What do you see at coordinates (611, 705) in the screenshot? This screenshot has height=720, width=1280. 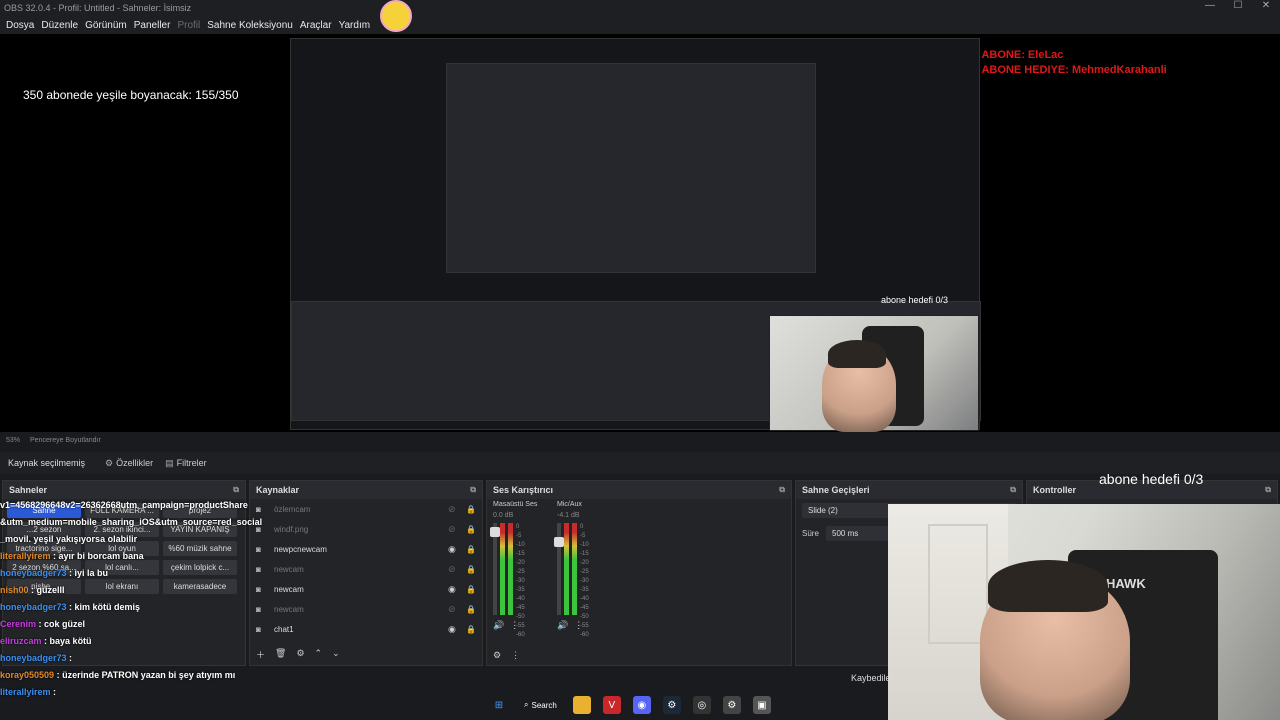 I see `vivaldi-icon: V` at bounding box center [611, 705].